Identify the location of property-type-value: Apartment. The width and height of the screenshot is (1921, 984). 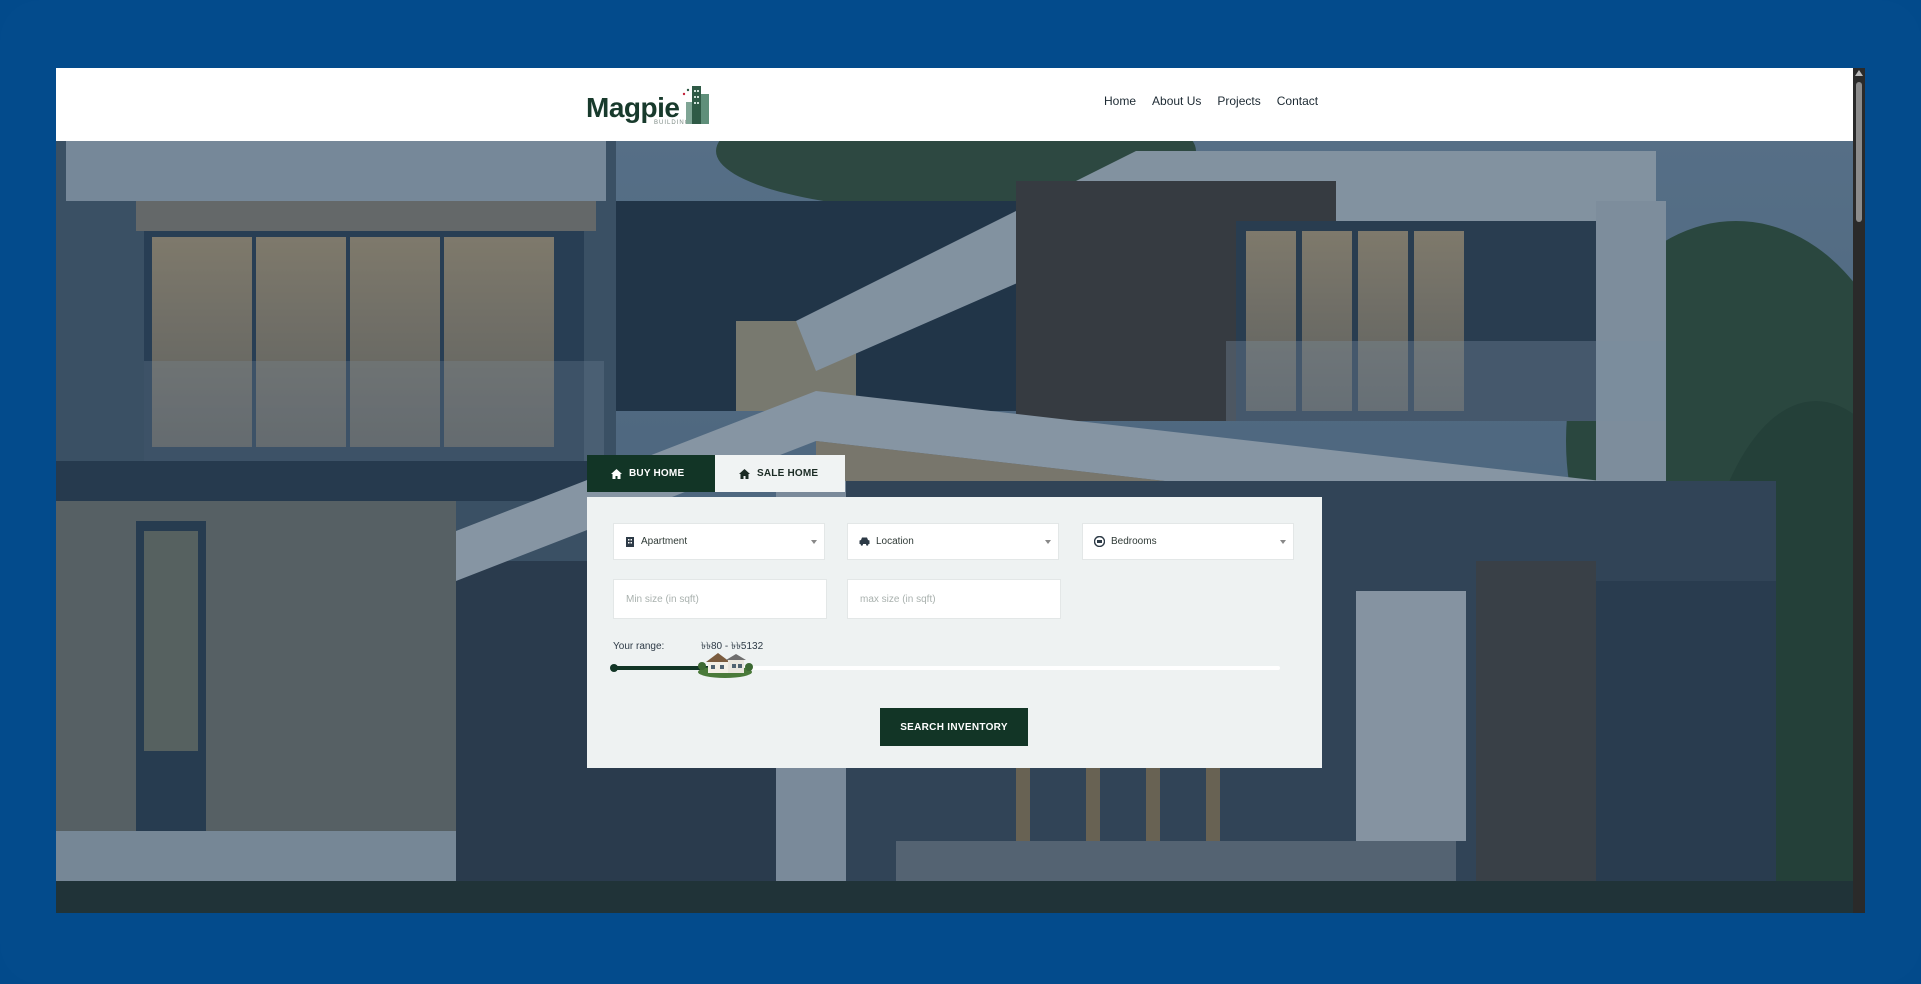
(664, 541).